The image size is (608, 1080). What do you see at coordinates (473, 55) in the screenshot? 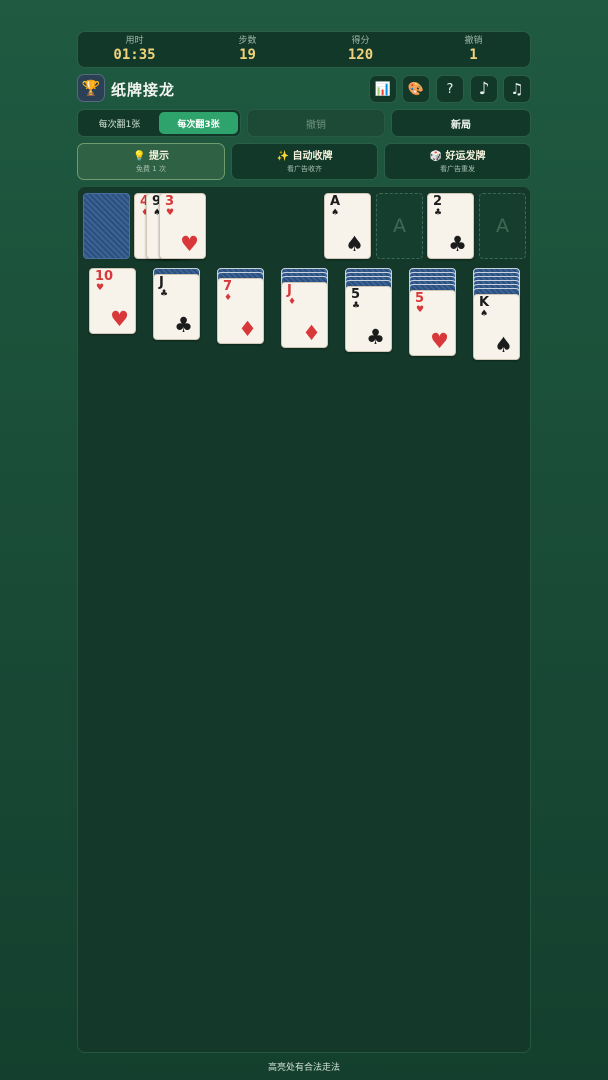
I see `stat-undo-value: 1` at bounding box center [473, 55].